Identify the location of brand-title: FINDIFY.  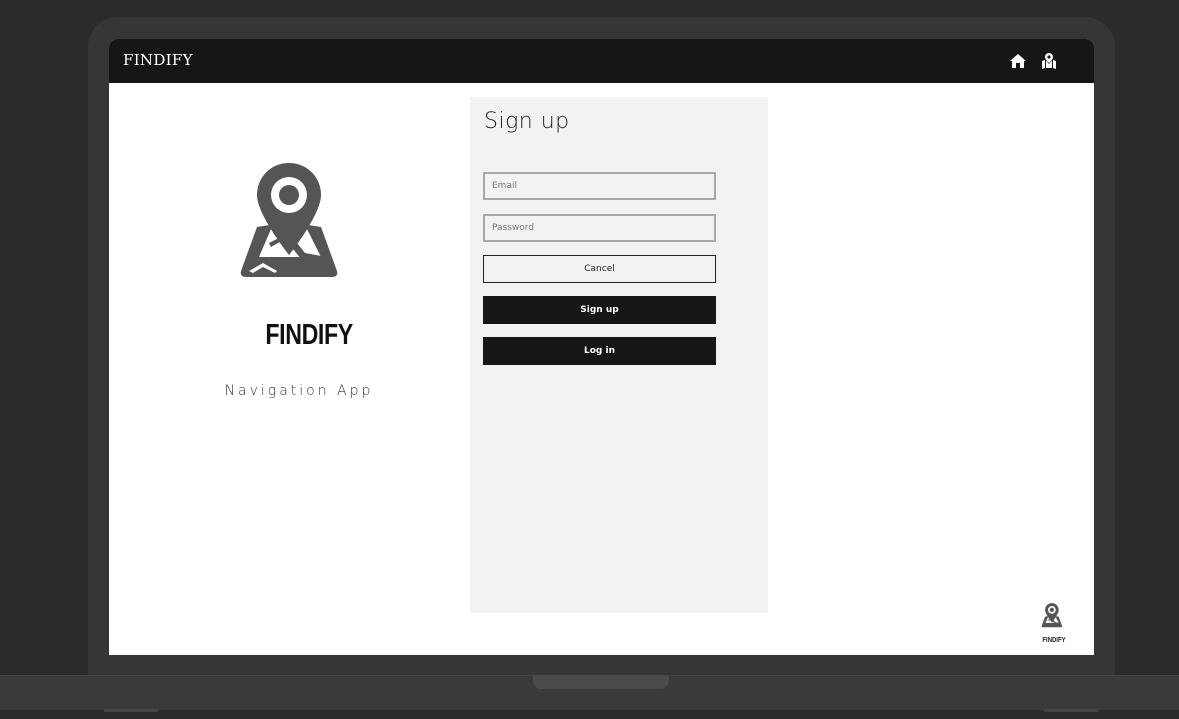
(158, 60).